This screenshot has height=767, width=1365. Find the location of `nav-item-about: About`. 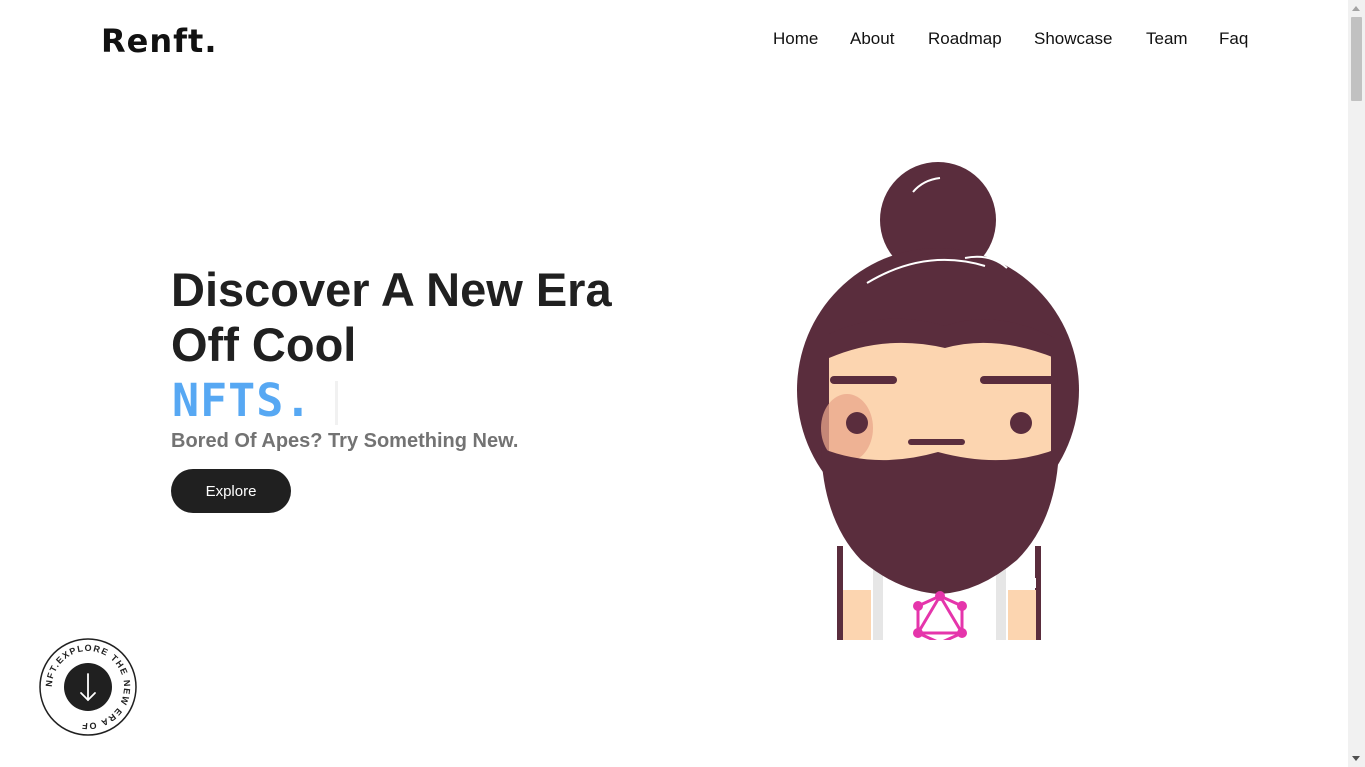

nav-item-about: About is located at coordinates (872, 39).